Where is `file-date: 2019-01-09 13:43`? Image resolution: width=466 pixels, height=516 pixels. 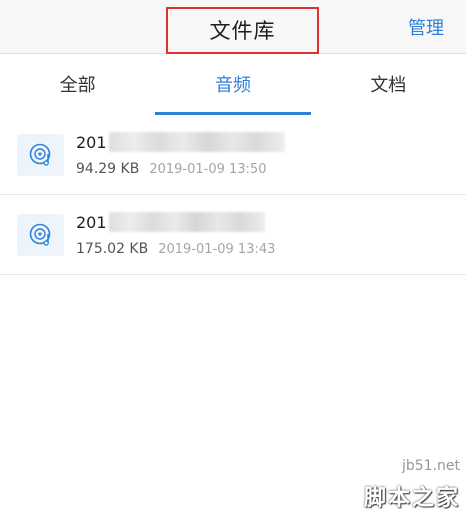
file-date: 2019-01-09 13:43 is located at coordinates (217, 249).